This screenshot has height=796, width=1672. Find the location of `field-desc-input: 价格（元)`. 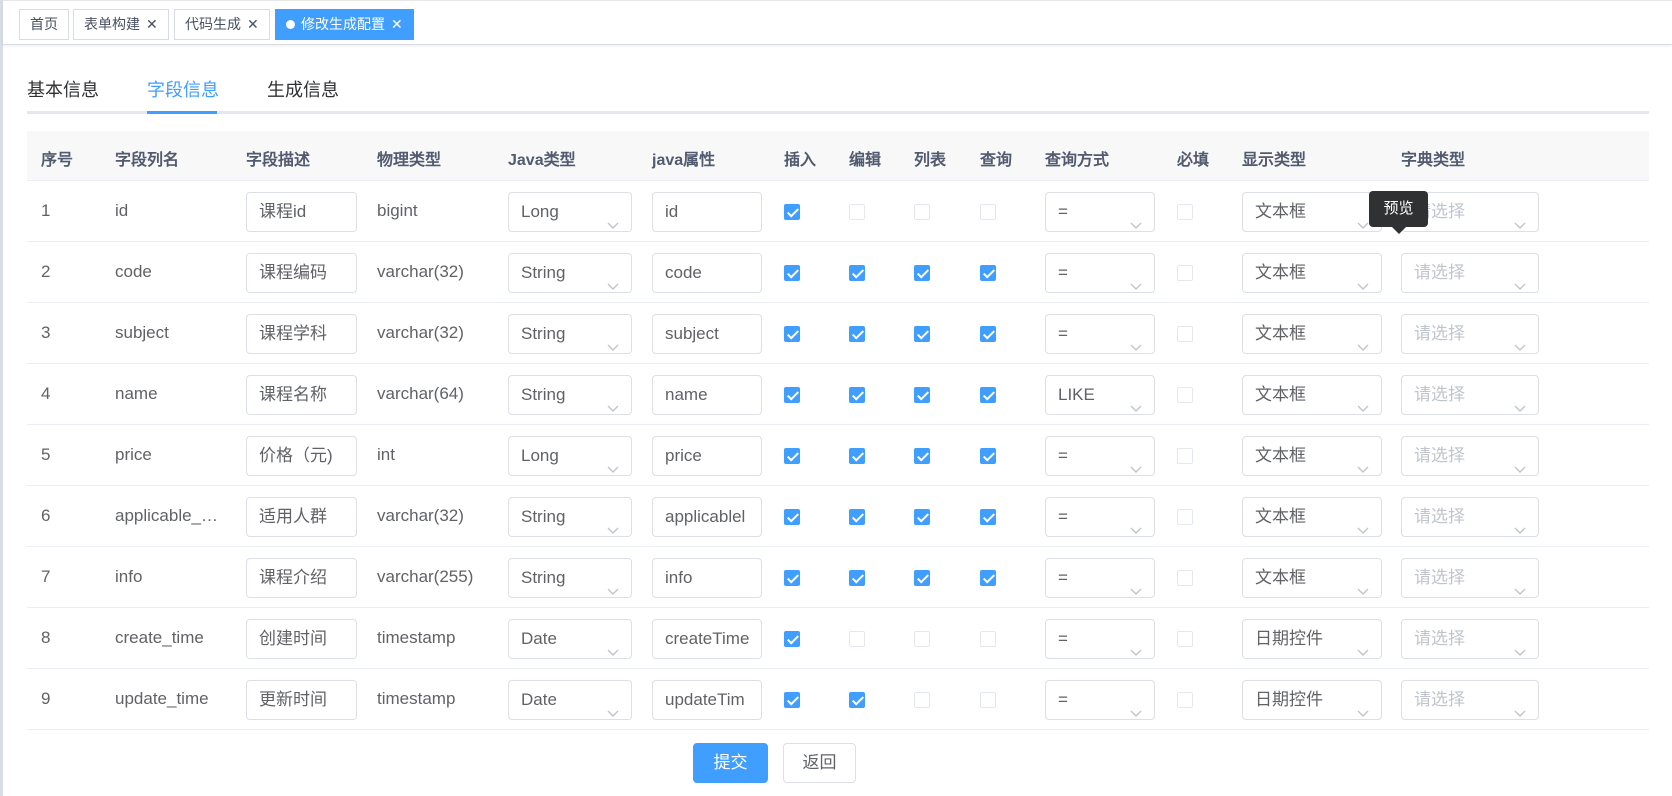

field-desc-input: 价格（元) is located at coordinates (301, 456).